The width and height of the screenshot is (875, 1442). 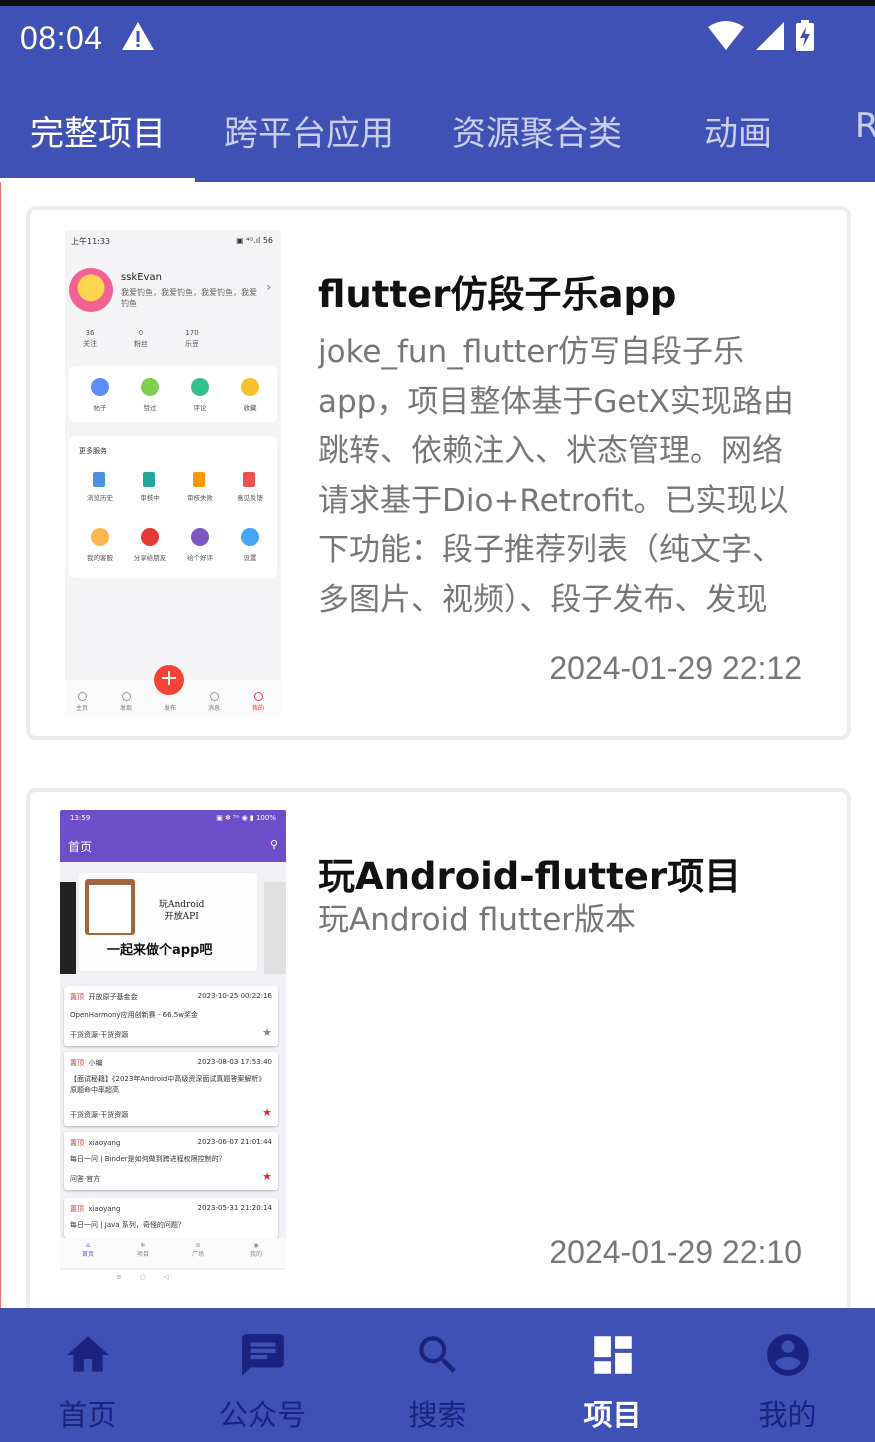 What do you see at coordinates (254, 240) in the screenshot?
I see `preview-status-icons: ▣ ⁴ᴳ.ıl 56` at bounding box center [254, 240].